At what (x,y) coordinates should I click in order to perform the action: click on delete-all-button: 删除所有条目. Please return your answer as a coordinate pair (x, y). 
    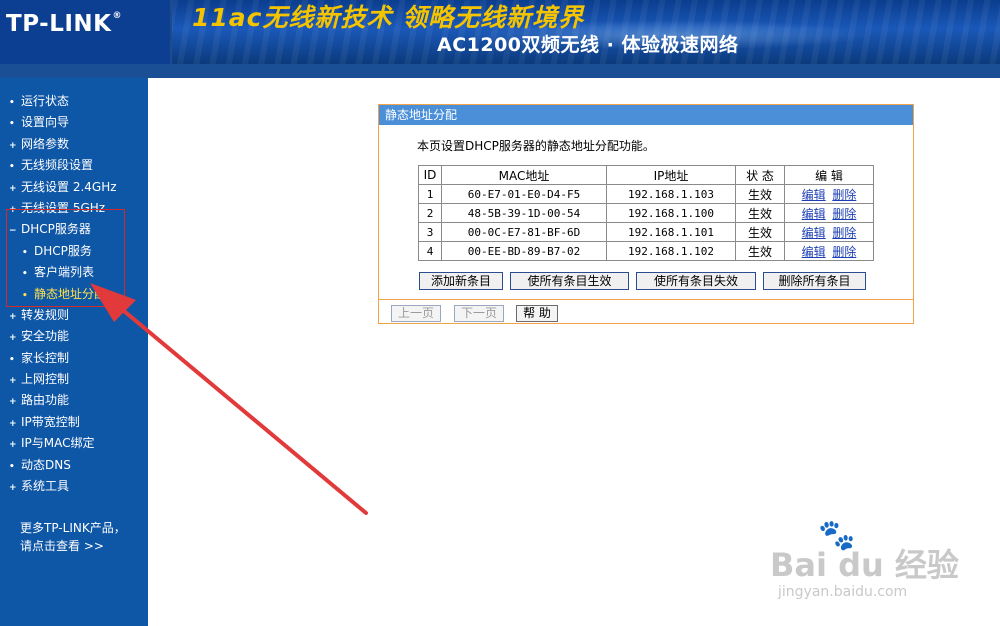
    Looking at the image, I should click on (814, 281).